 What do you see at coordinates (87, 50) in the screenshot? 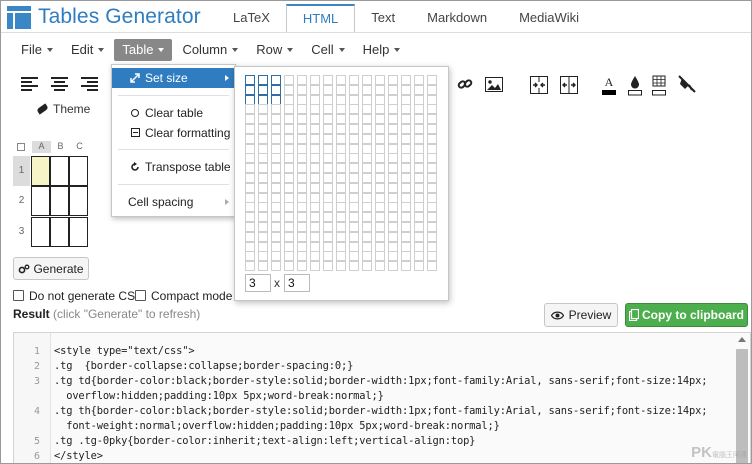
I see `menu-edit: Edit` at bounding box center [87, 50].